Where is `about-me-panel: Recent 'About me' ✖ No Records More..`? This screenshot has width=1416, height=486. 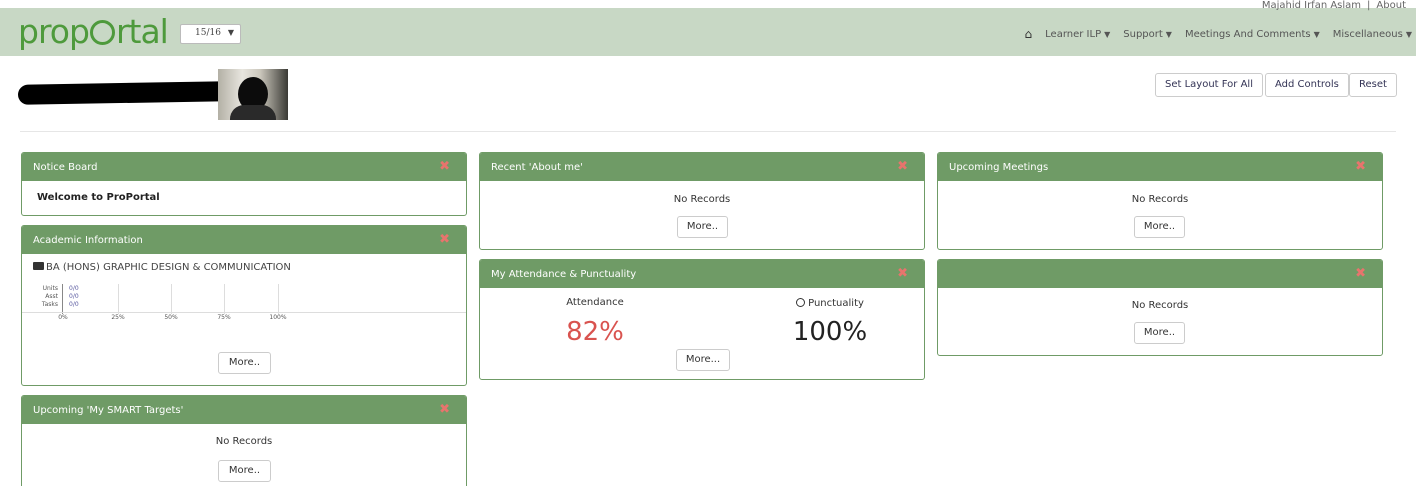 about-me-panel: Recent 'About me' ✖ No Records More.. is located at coordinates (702, 201).